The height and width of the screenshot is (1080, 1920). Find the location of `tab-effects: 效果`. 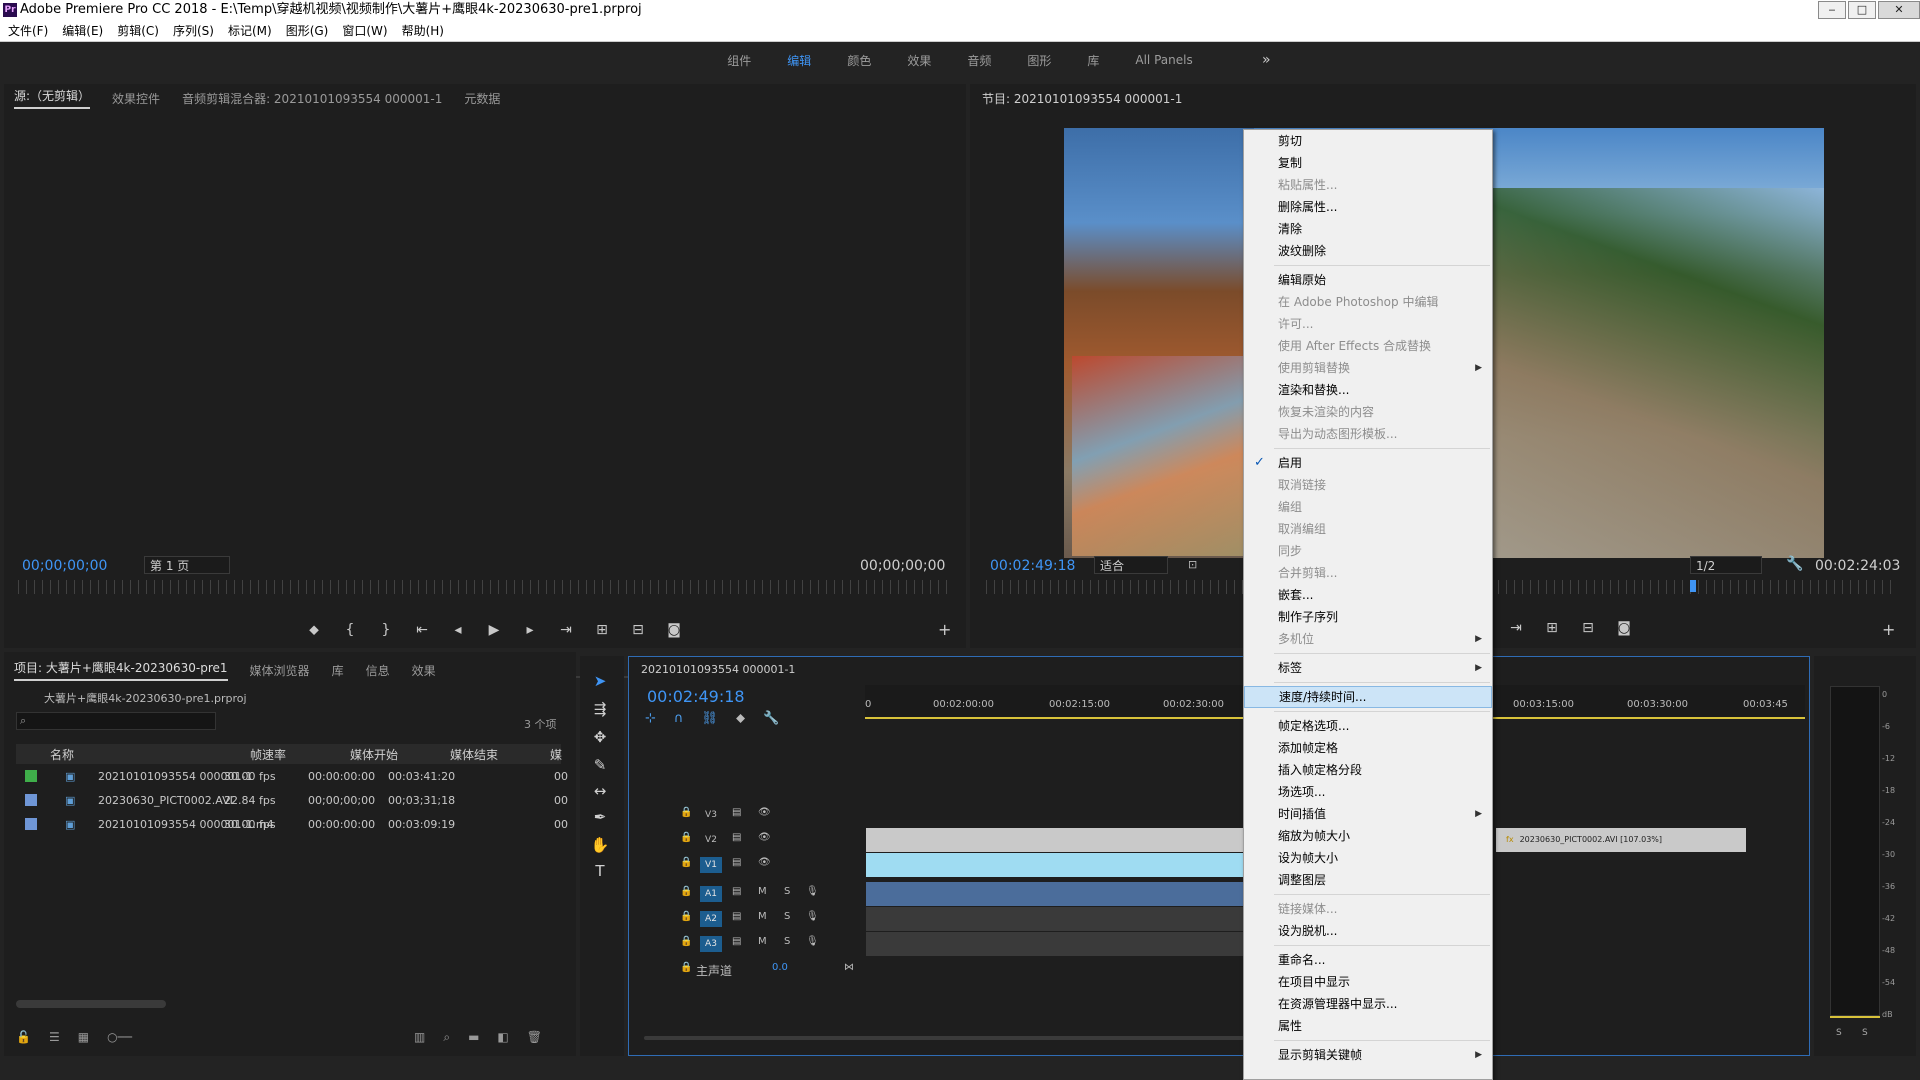

tab-effects: 效果 is located at coordinates (424, 670).